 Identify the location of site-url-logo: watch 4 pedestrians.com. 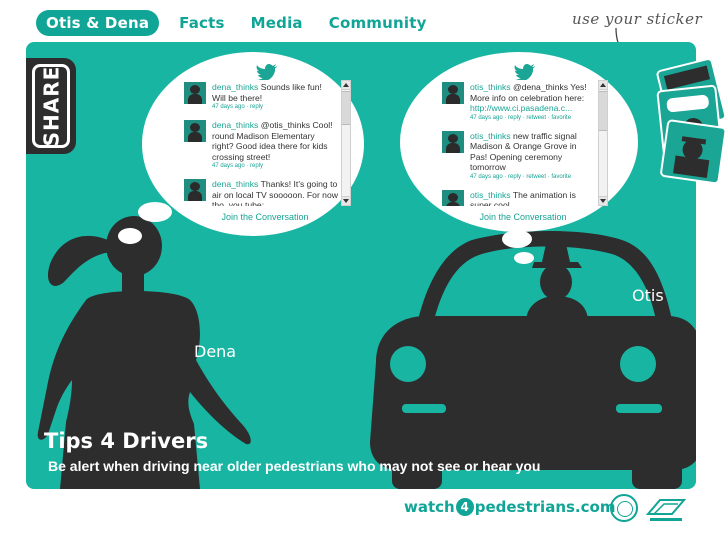
(509, 507).